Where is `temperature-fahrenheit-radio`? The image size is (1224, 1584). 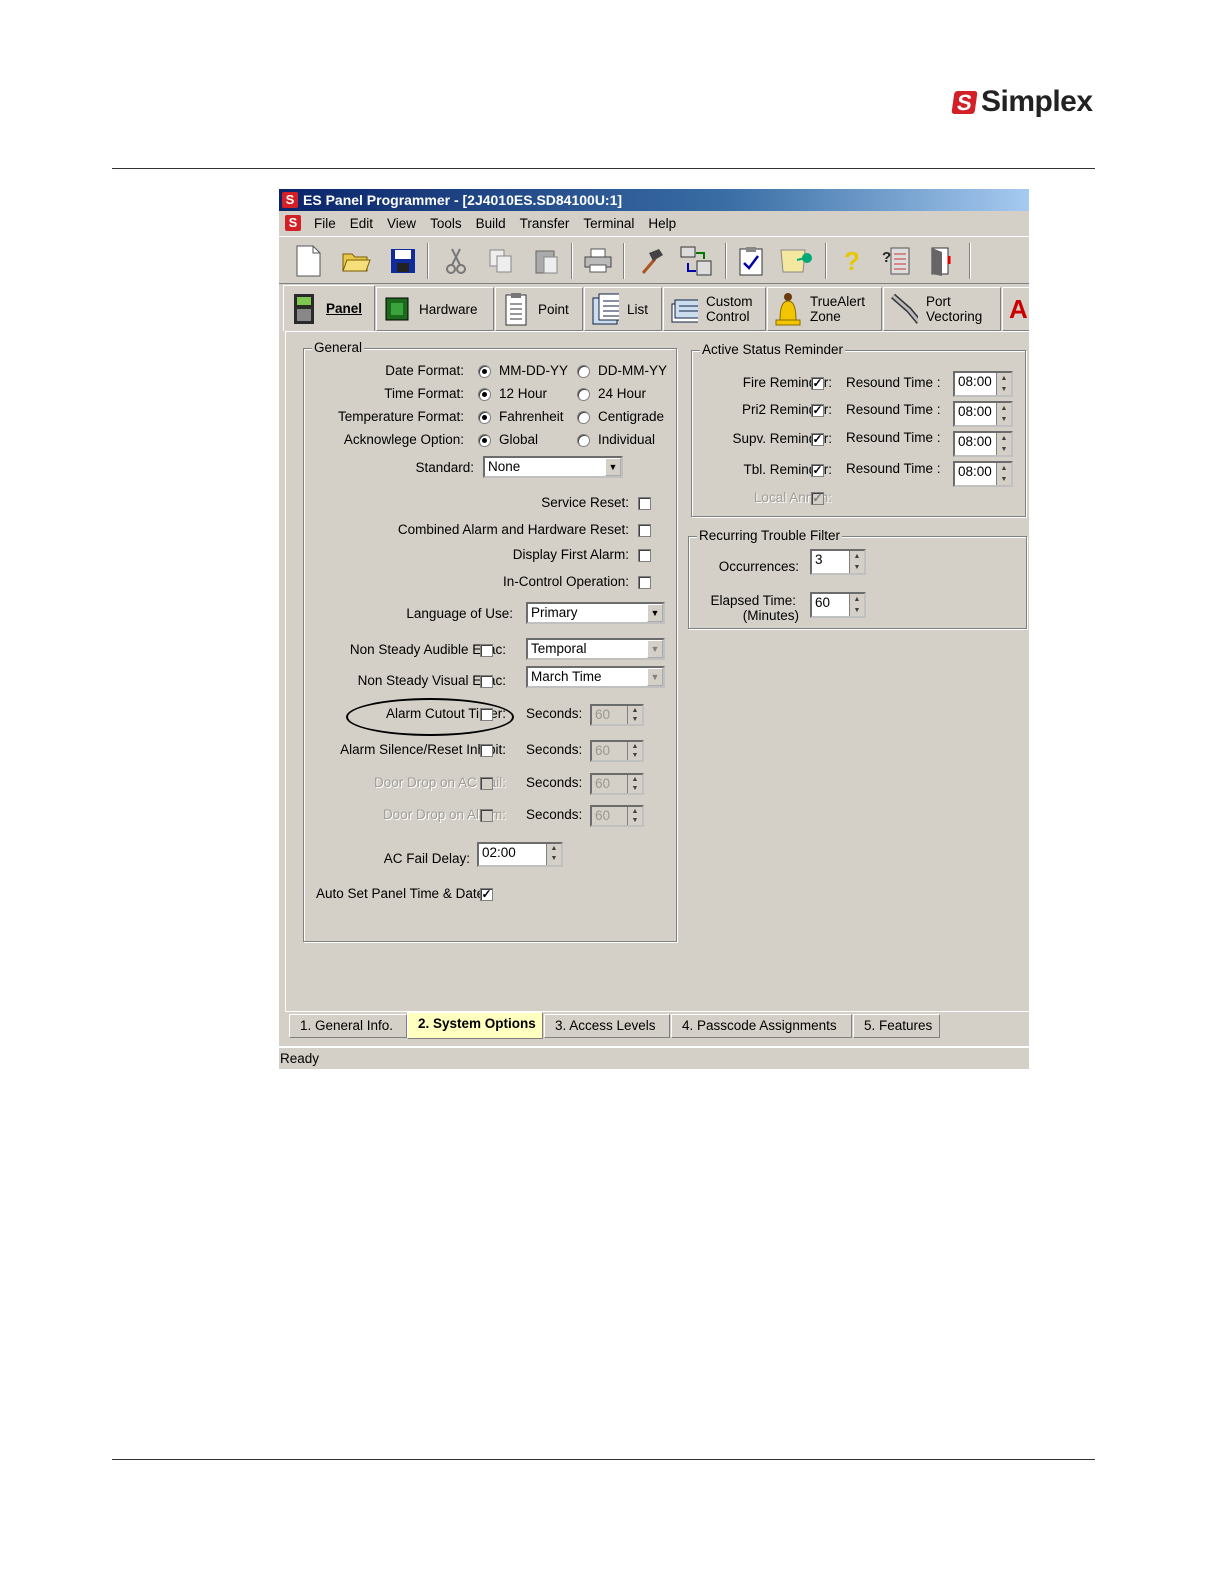
temperature-fahrenheit-radio is located at coordinates (484, 417).